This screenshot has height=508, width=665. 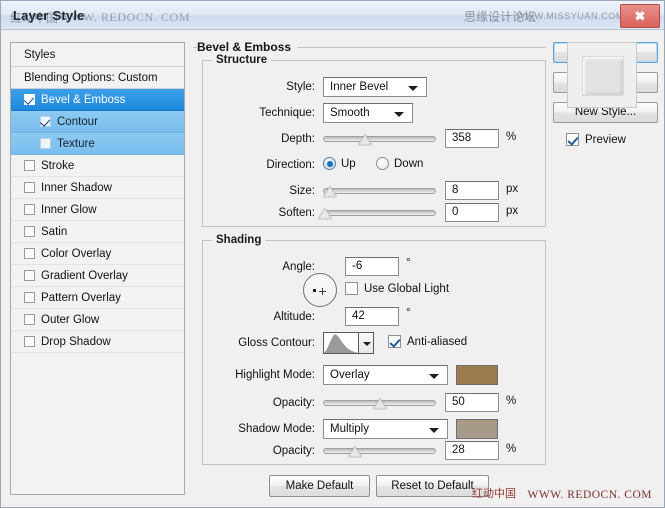 What do you see at coordinates (83, 100) in the screenshot?
I see `sidebar-item-label: Bevel & Emboss` at bounding box center [83, 100].